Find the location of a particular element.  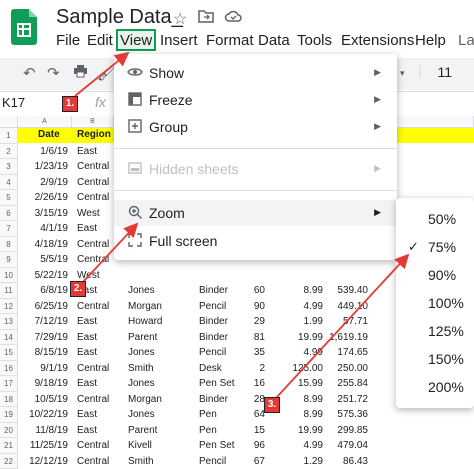

cell-item: Pen Set is located at coordinates (224, 445).